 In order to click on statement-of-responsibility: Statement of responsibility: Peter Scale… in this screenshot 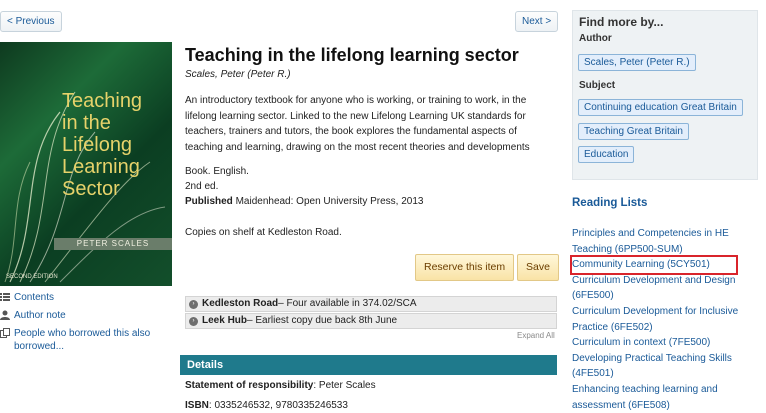, I will do `click(280, 385)`.